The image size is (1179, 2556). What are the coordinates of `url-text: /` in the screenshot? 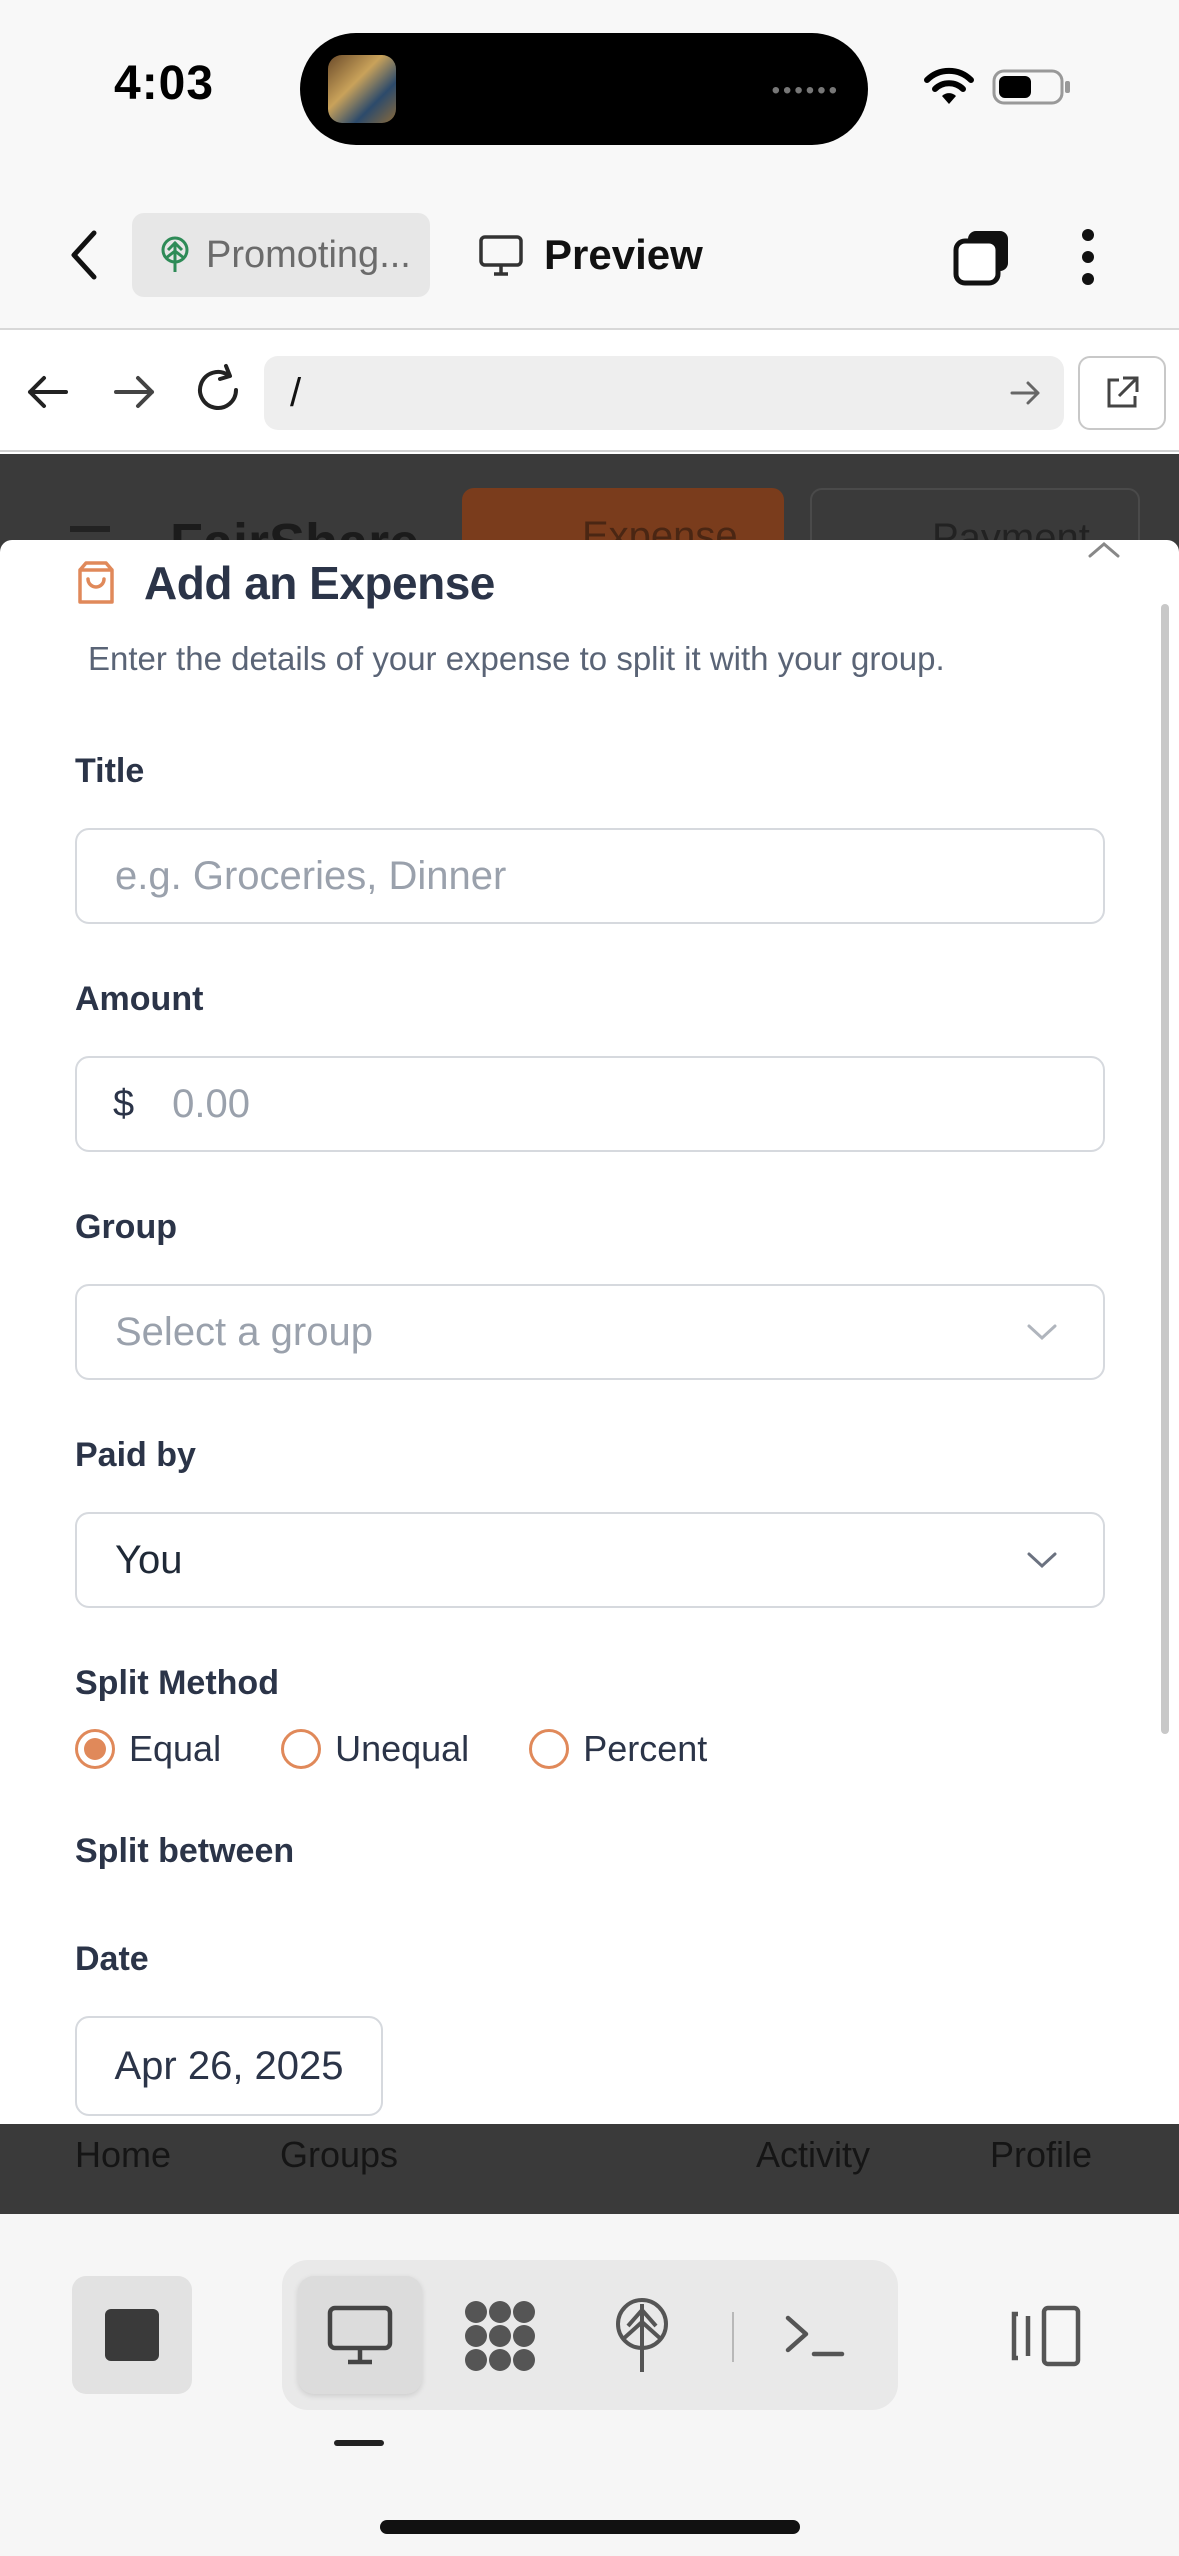 It's located at (296, 392).